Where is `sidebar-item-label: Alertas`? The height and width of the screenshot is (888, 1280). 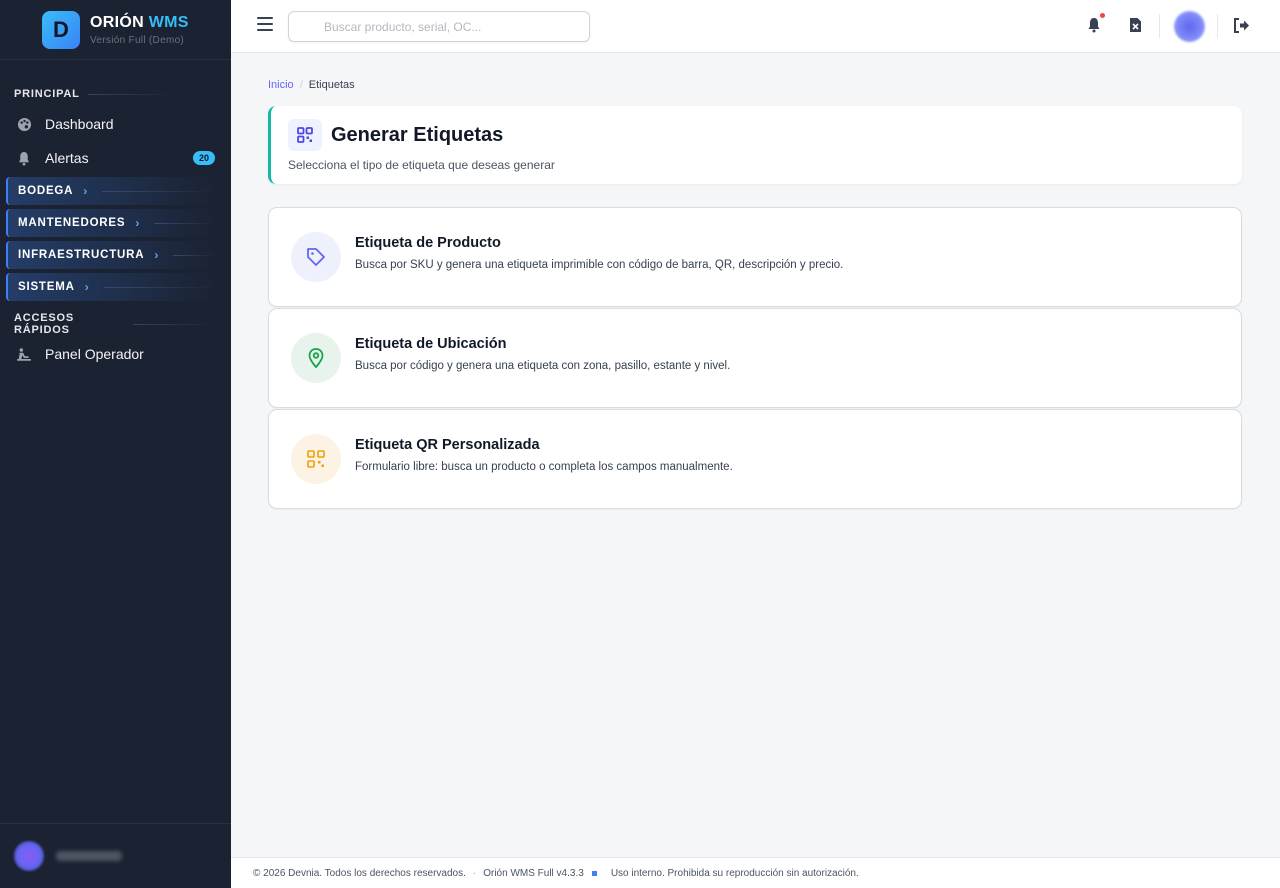
sidebar-item-label: Alertas is located at coordinates (67, 158).